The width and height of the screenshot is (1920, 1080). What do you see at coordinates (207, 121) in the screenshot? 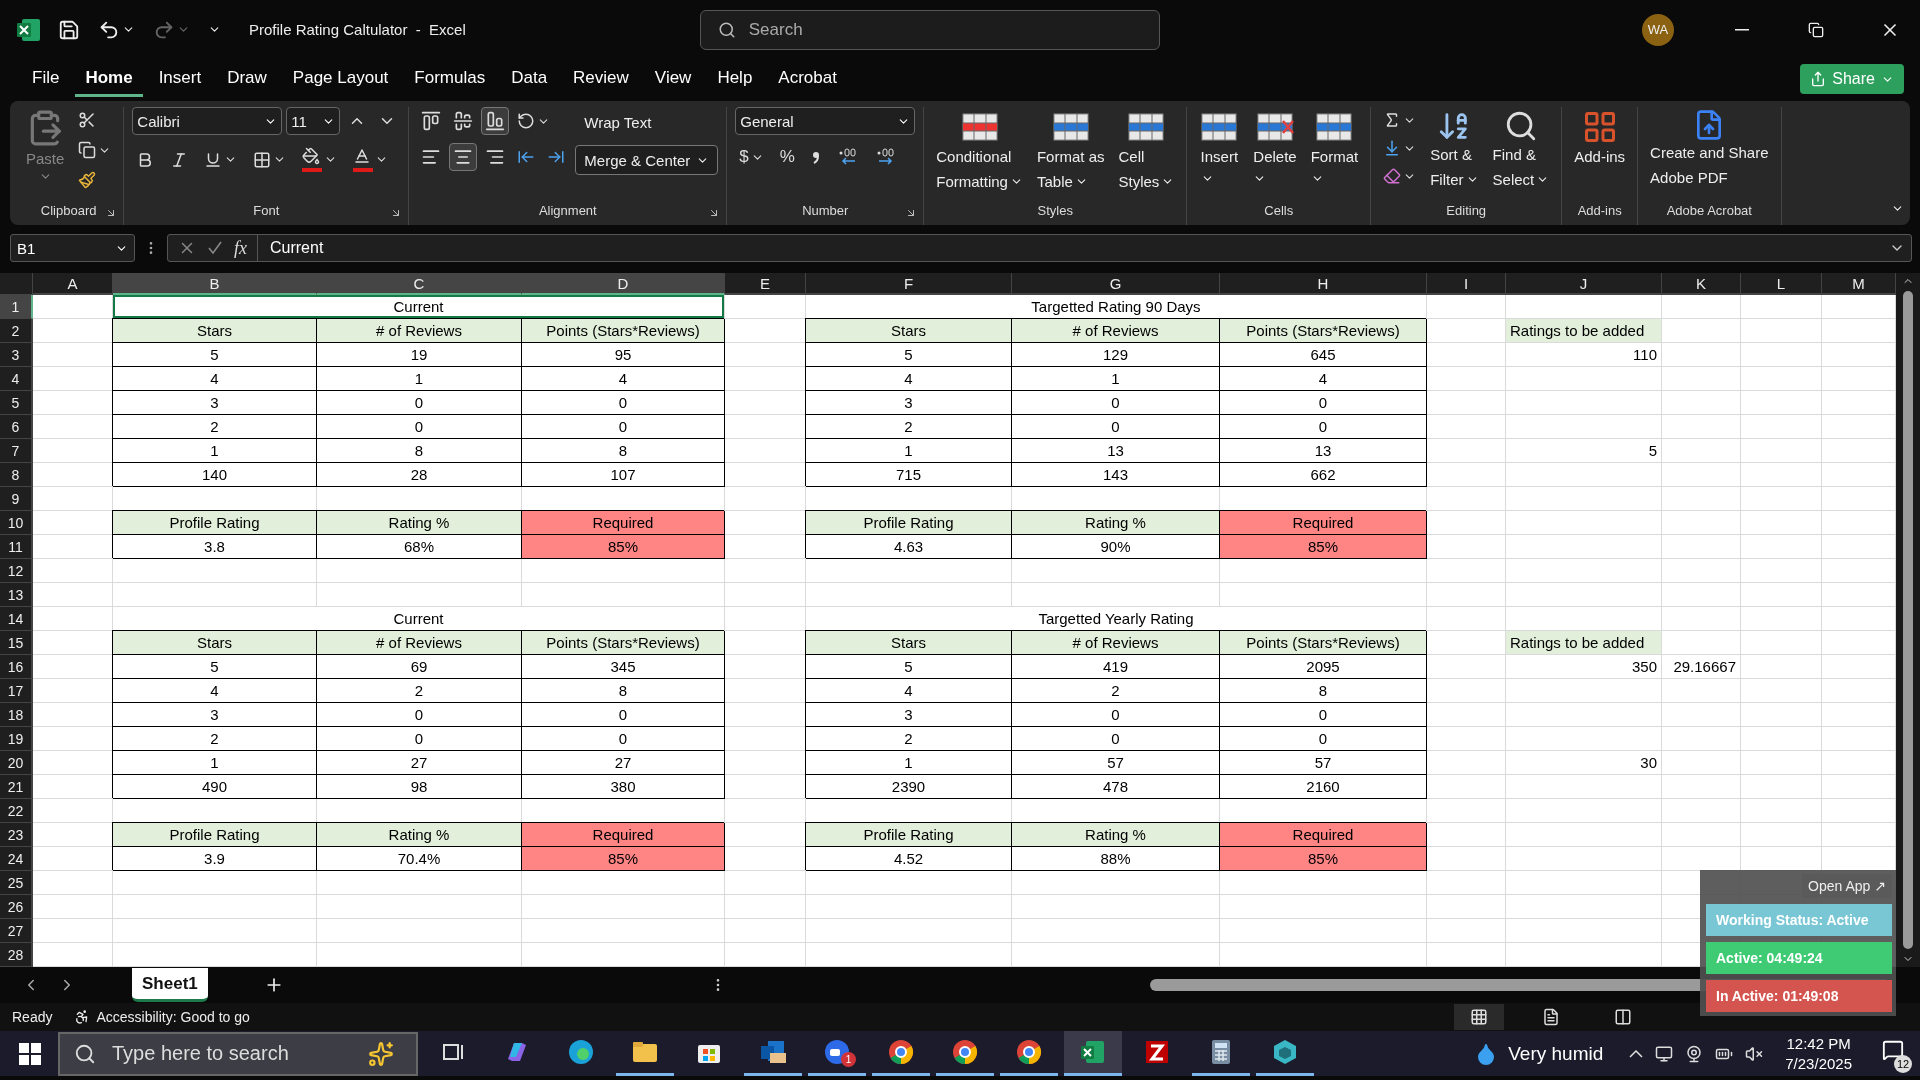
I see `font-name-field: Calibri` at bounding box center [207, 121].